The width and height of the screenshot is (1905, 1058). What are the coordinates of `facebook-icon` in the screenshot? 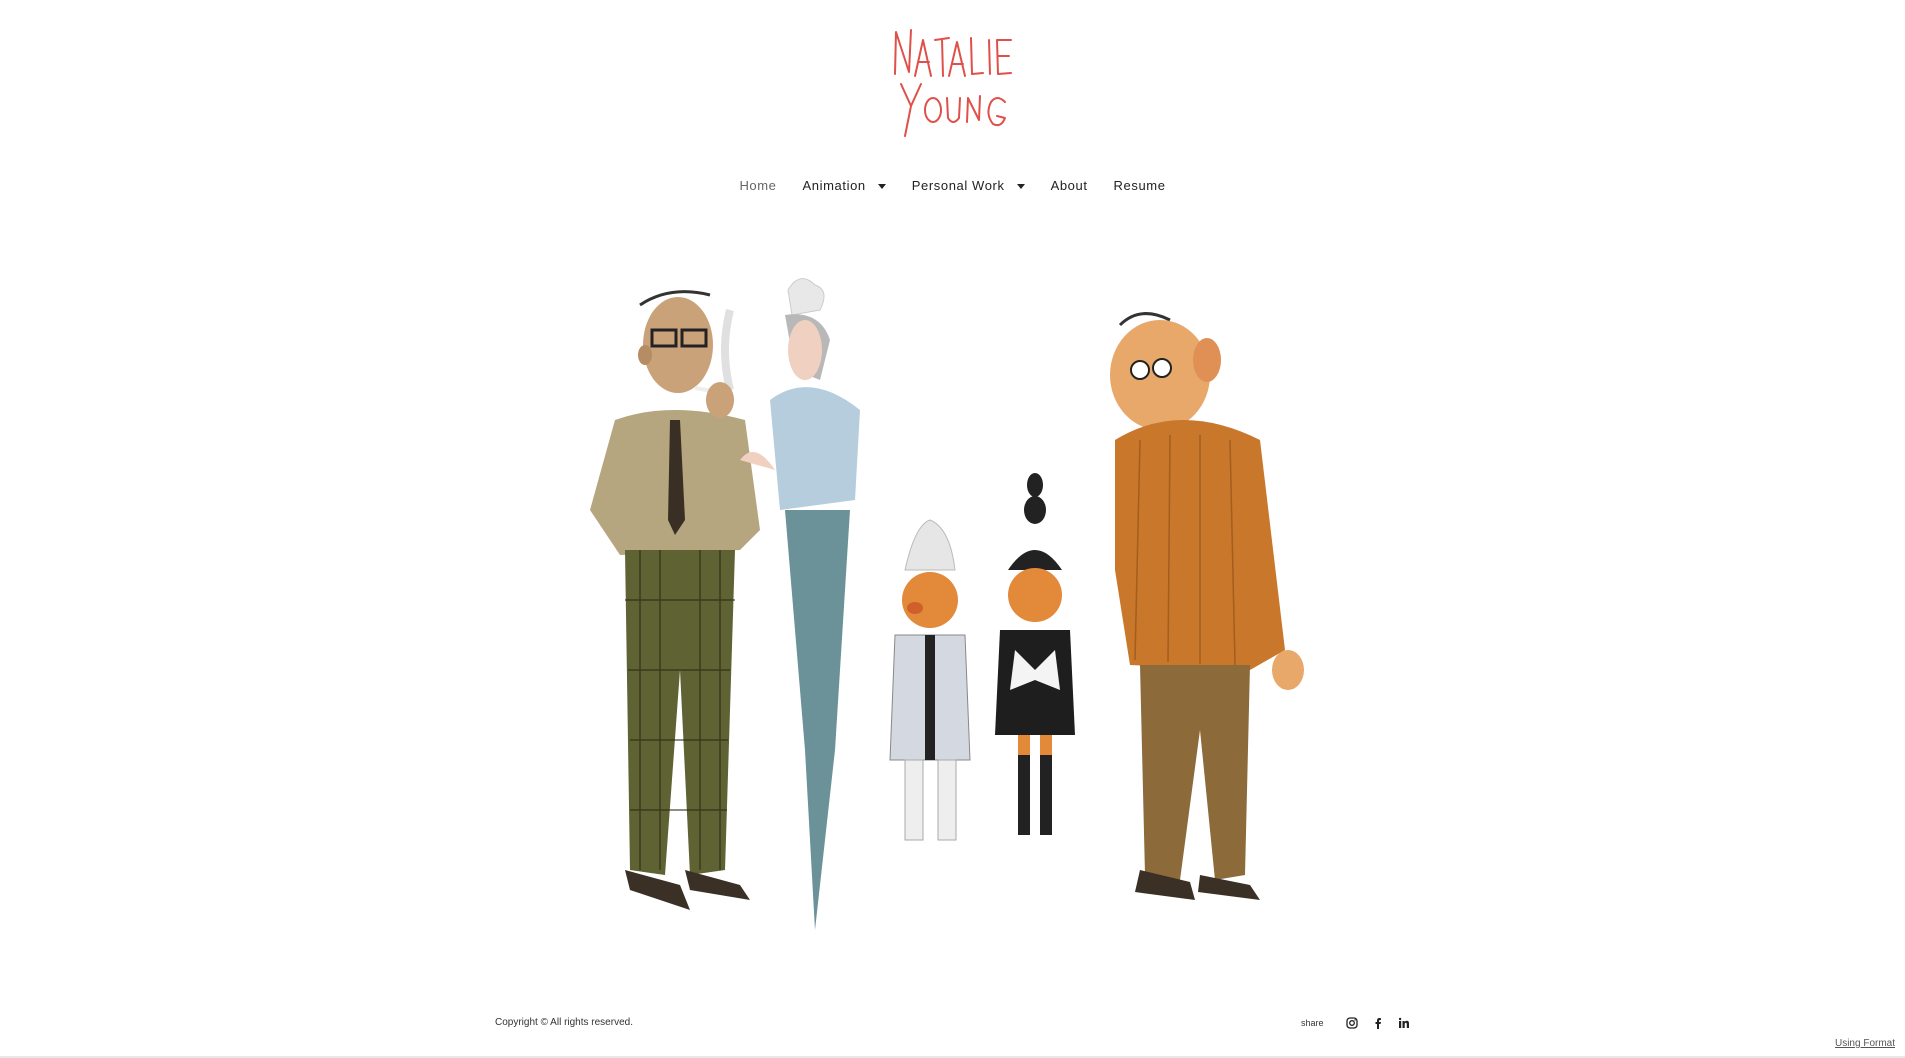 It's located at (1378, 1023).